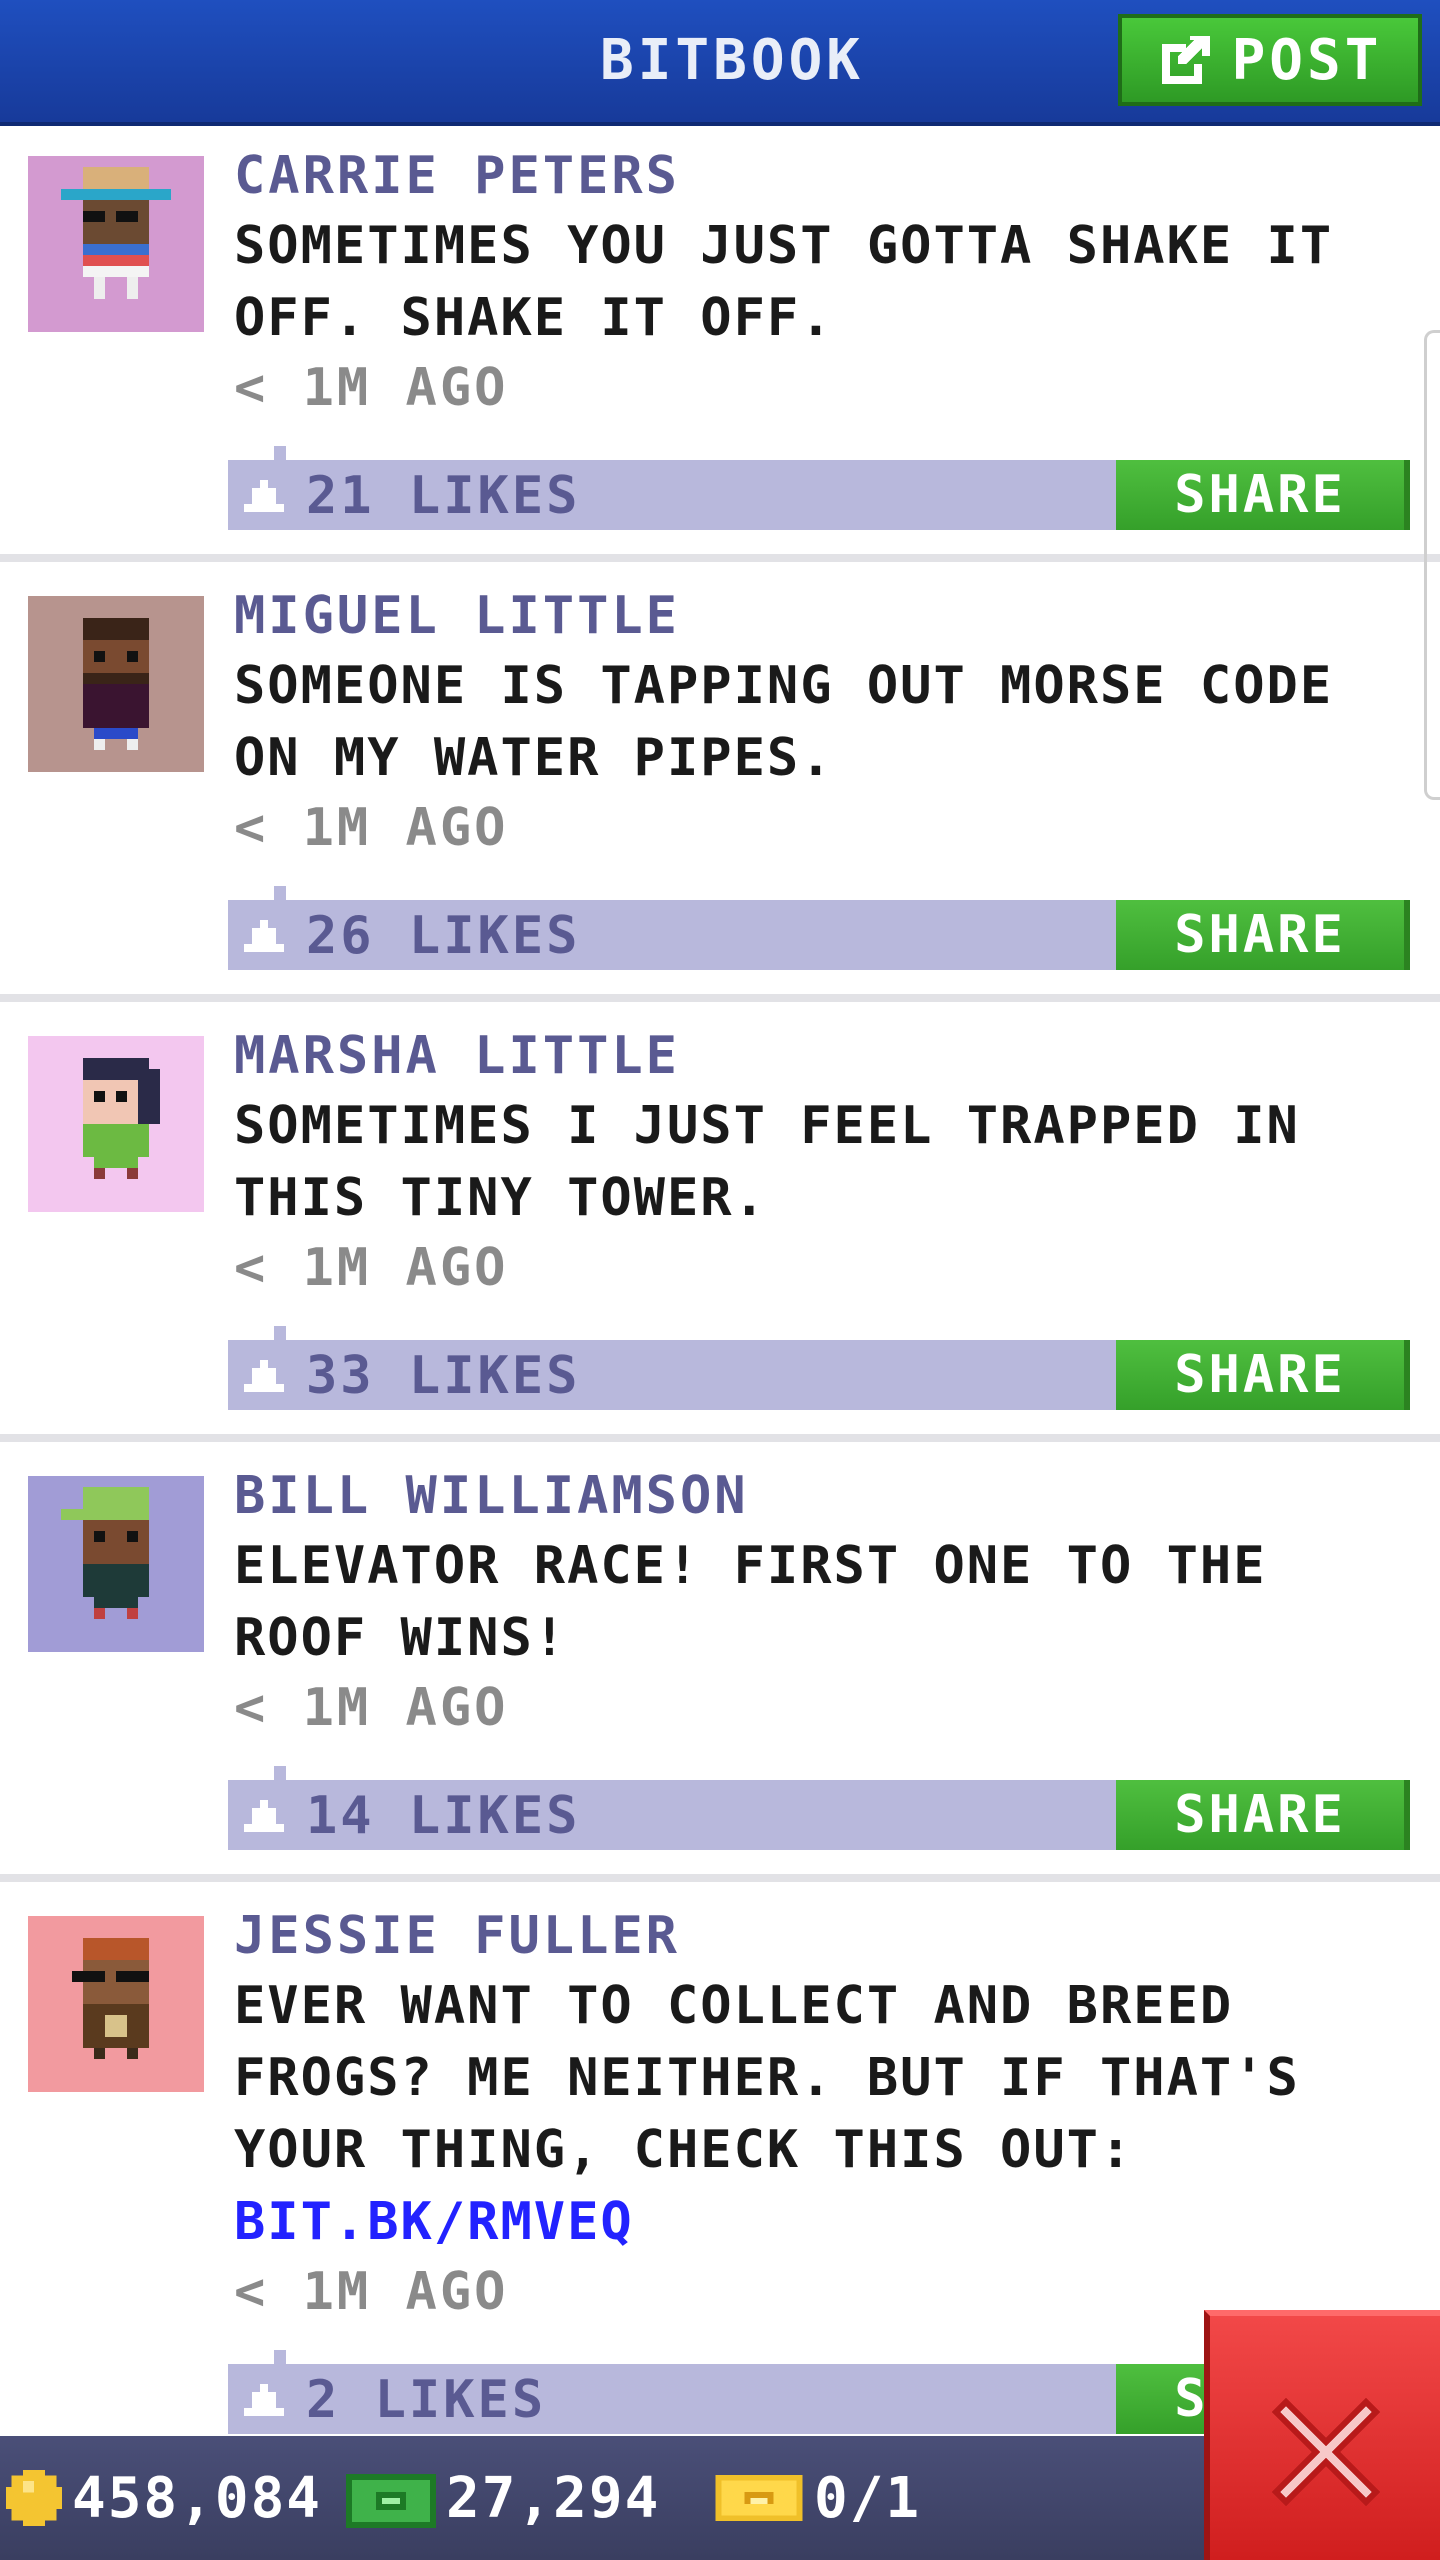 Image resolution: width=1440 pixels, height=2560 pixels. I want to click on post-link: BIT.BK/RMVEQ, so click(824, 2222).